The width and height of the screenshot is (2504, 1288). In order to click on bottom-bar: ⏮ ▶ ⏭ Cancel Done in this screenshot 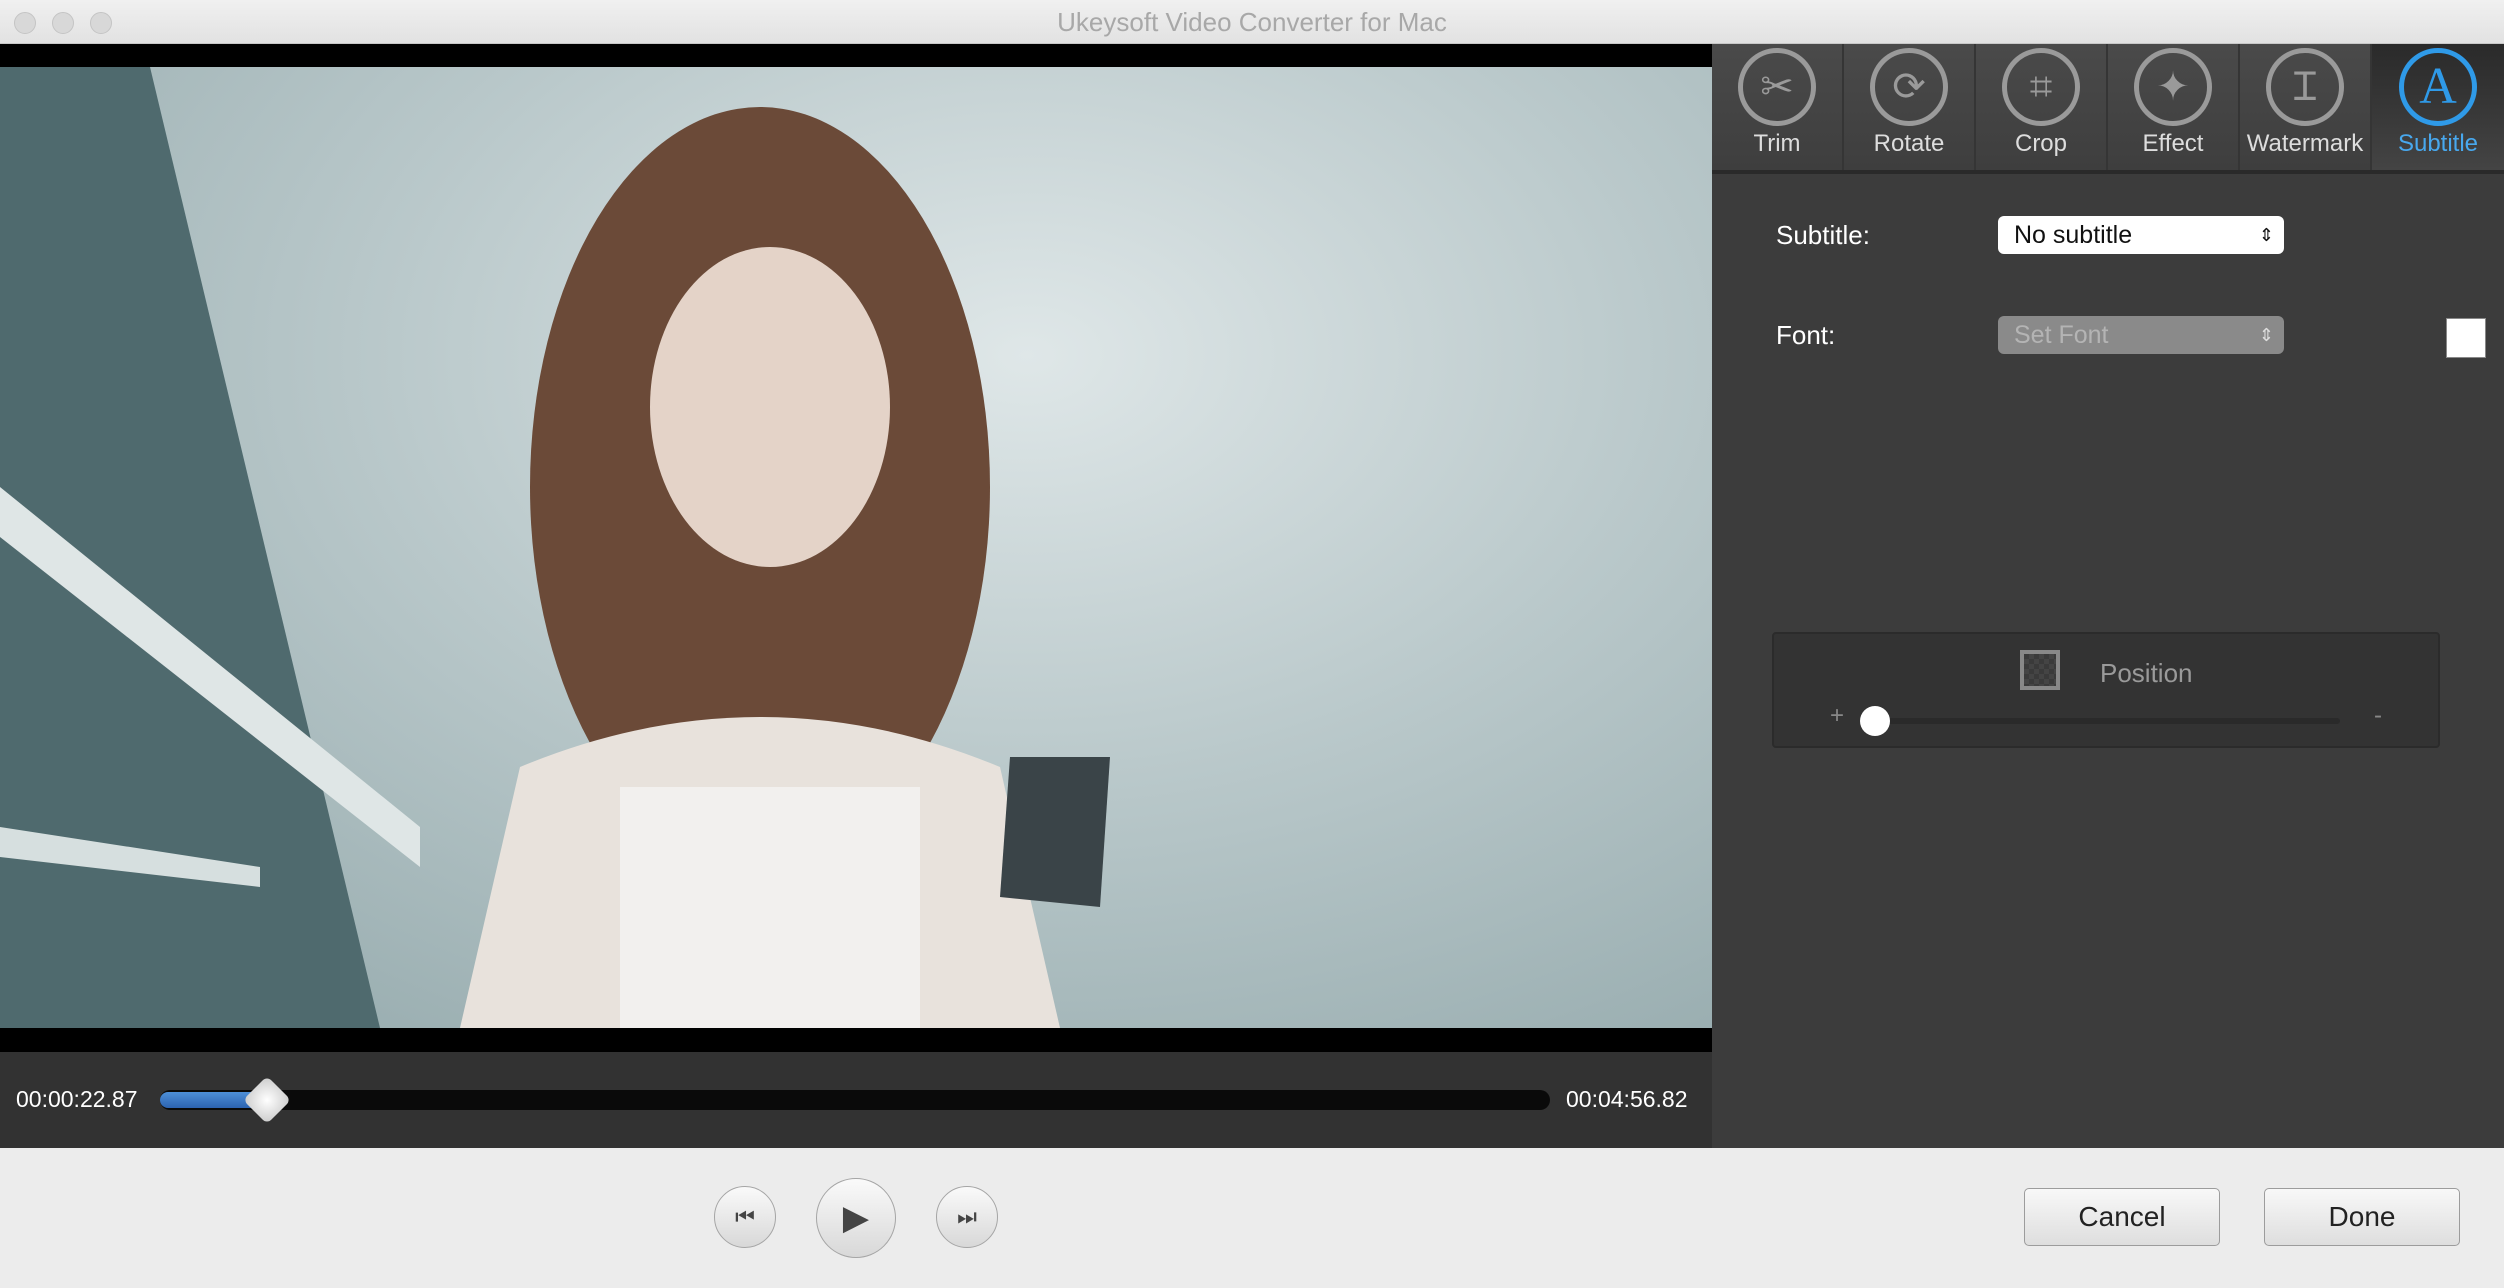, I will do `click(1252, 1218)`.